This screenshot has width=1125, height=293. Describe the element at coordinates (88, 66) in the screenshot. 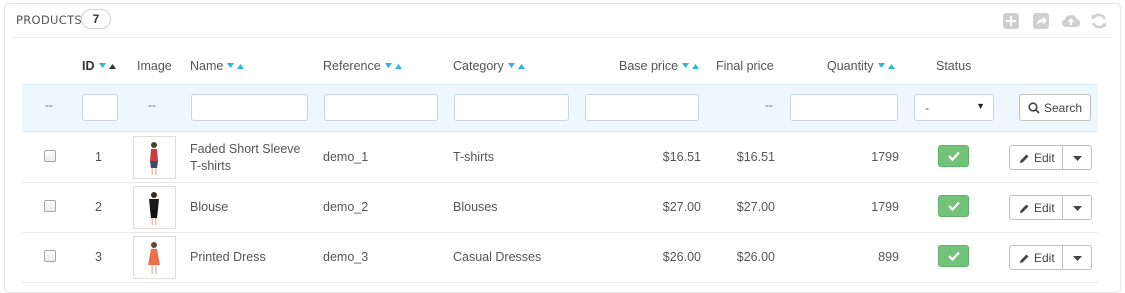

I see `col-label-id: ID` at that location.